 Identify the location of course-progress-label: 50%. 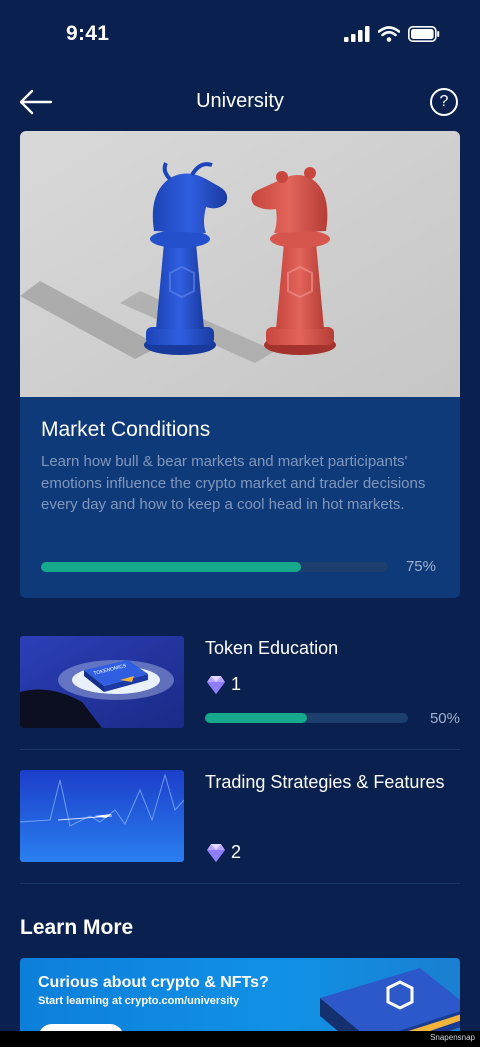
(444, 718).